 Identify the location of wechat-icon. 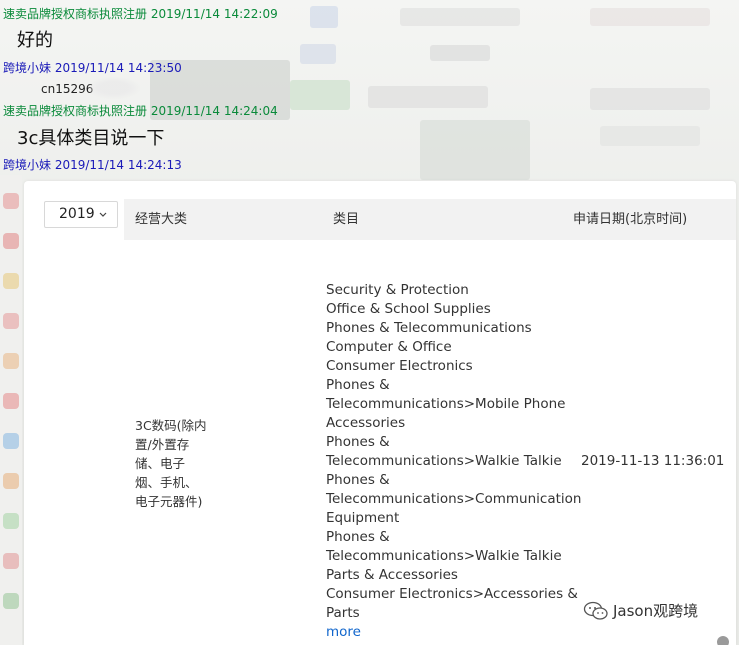
(595, 610).